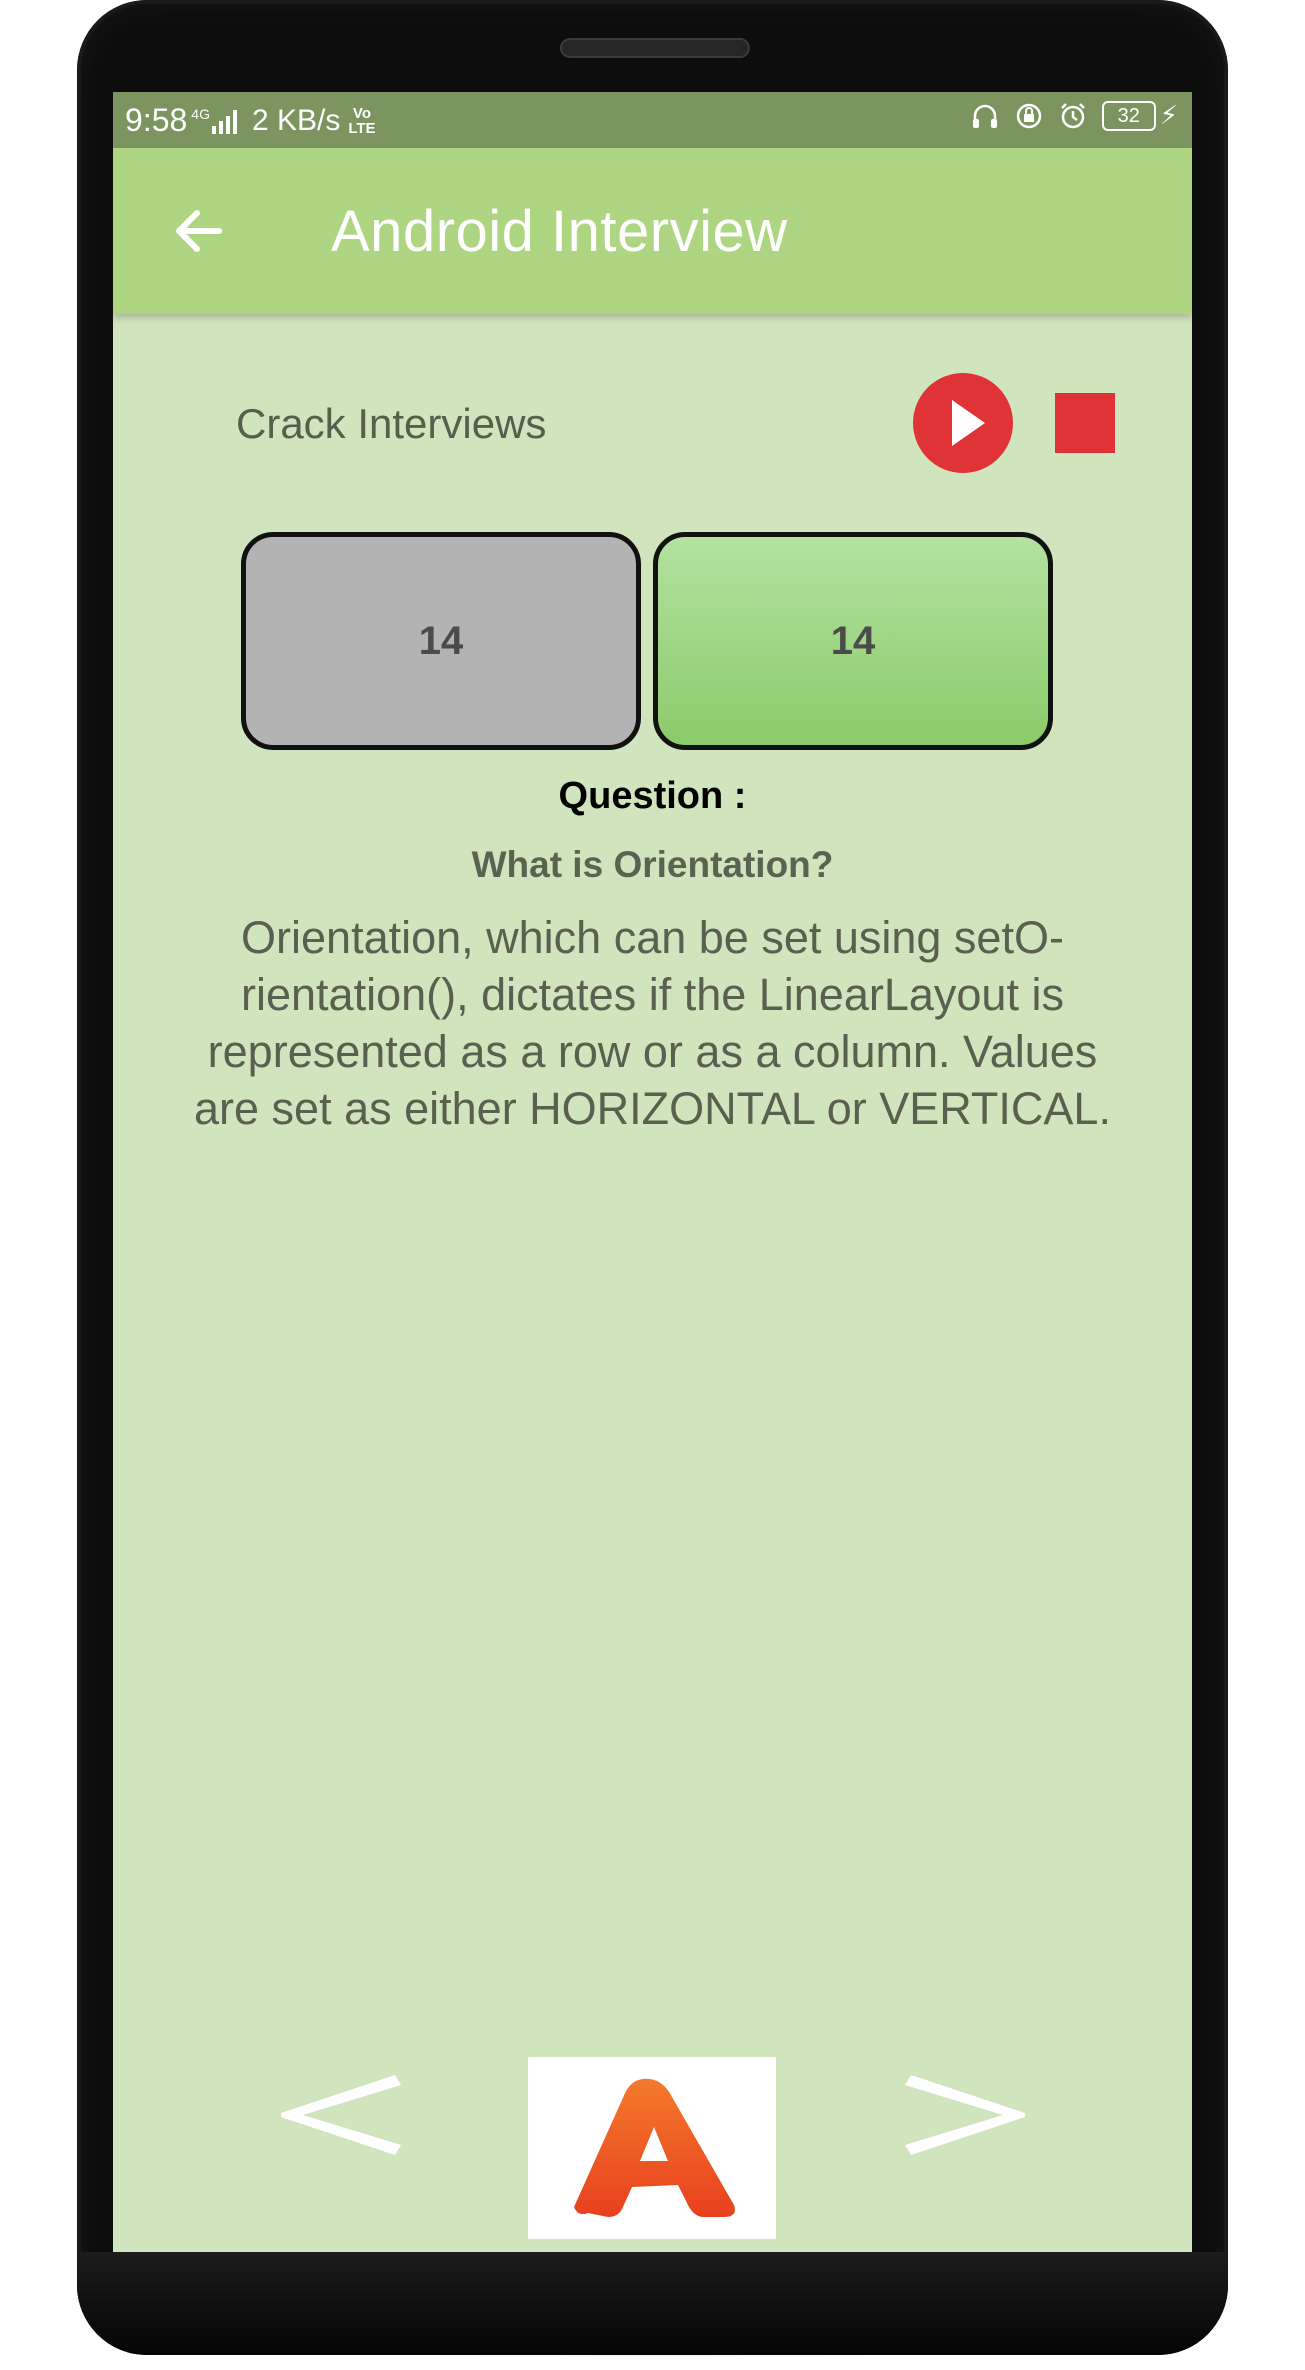 This screenshot has width=1305, height=2370. I want to click on current-count: 14, so click(853, 640).